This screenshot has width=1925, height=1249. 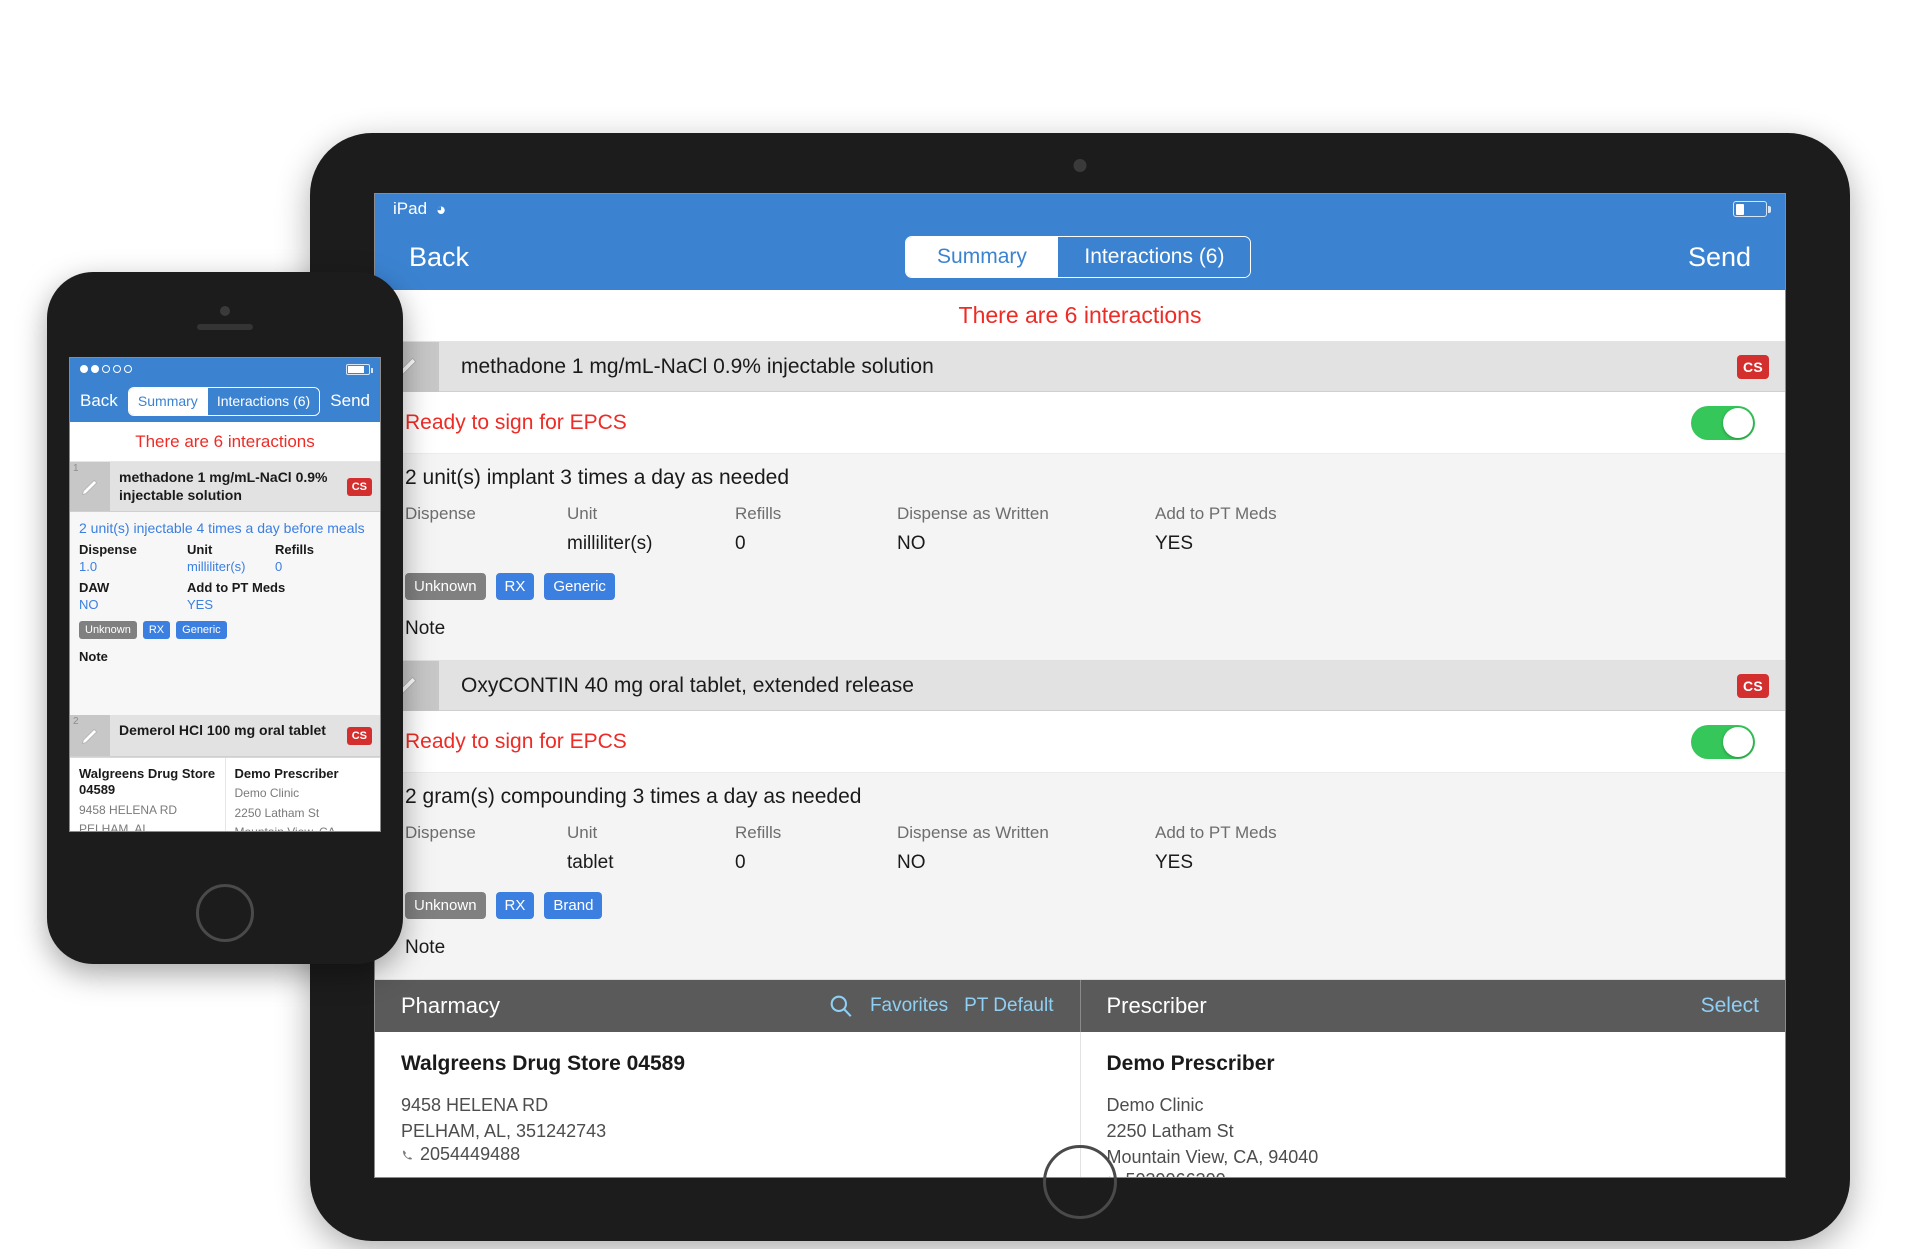 I want to click on pharmacy-phone: 2054449488, so click(x=727, y=1154).